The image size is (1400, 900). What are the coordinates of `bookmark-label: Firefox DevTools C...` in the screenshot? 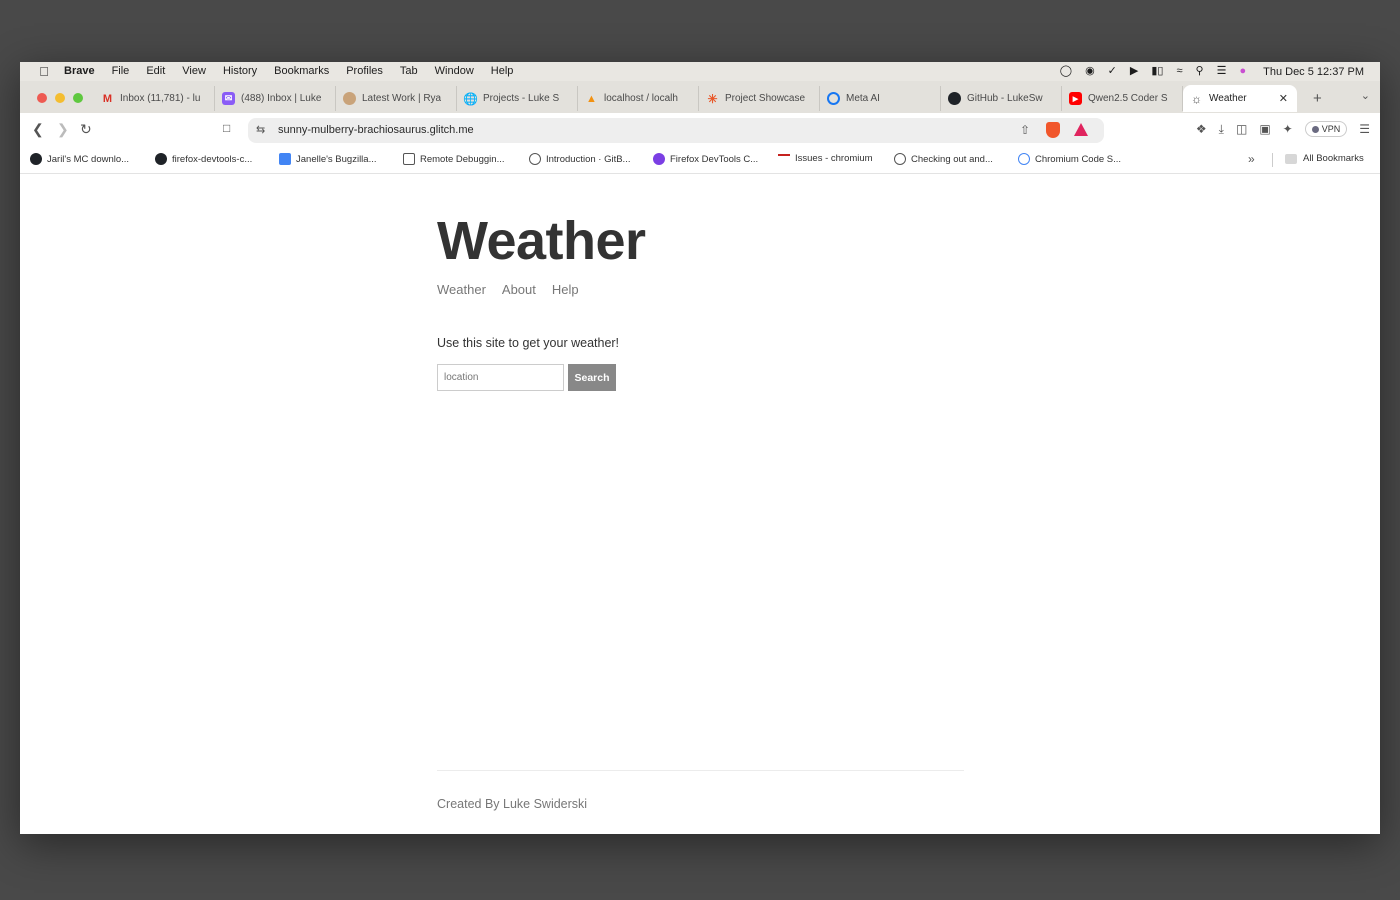 It's located at (714, 159).